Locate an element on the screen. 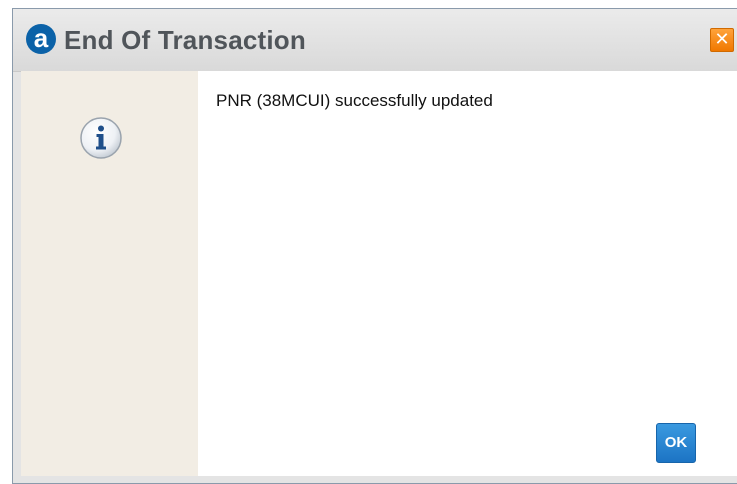 This screenshot has height=484, width=737. close-button: ✕ is located at coordinates (722, 40).